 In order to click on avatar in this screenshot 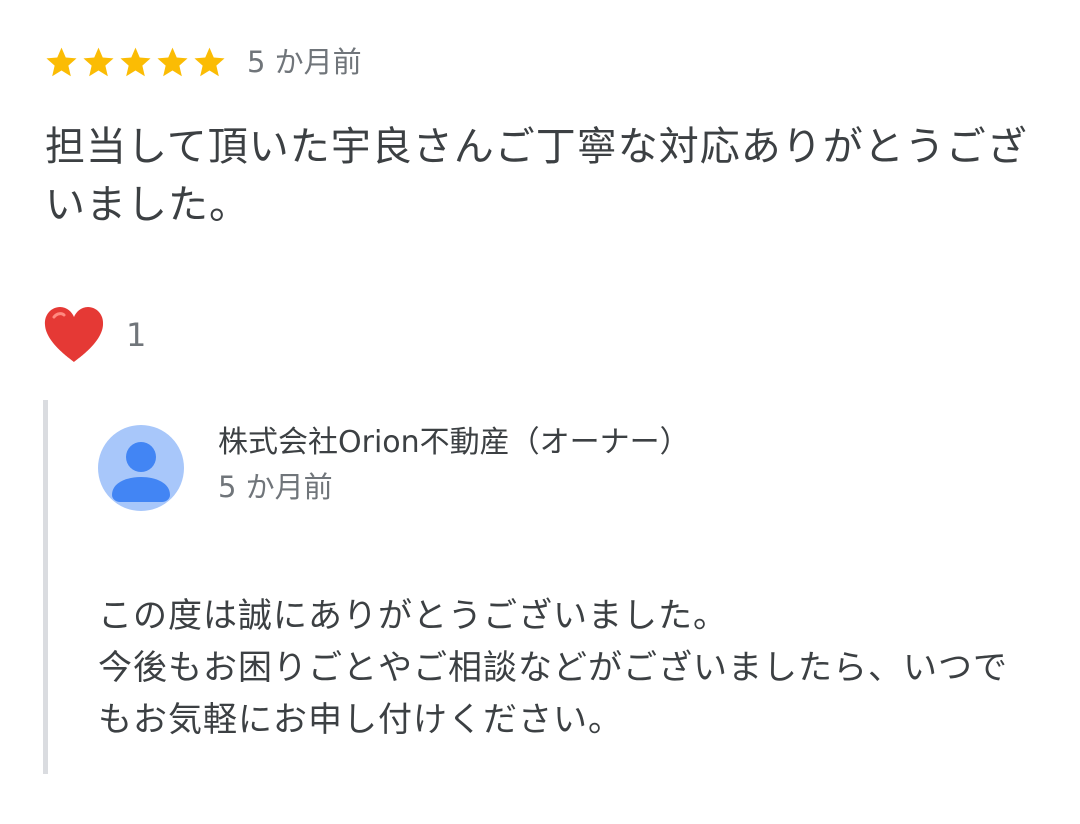, I will do `click(141, 468)`.